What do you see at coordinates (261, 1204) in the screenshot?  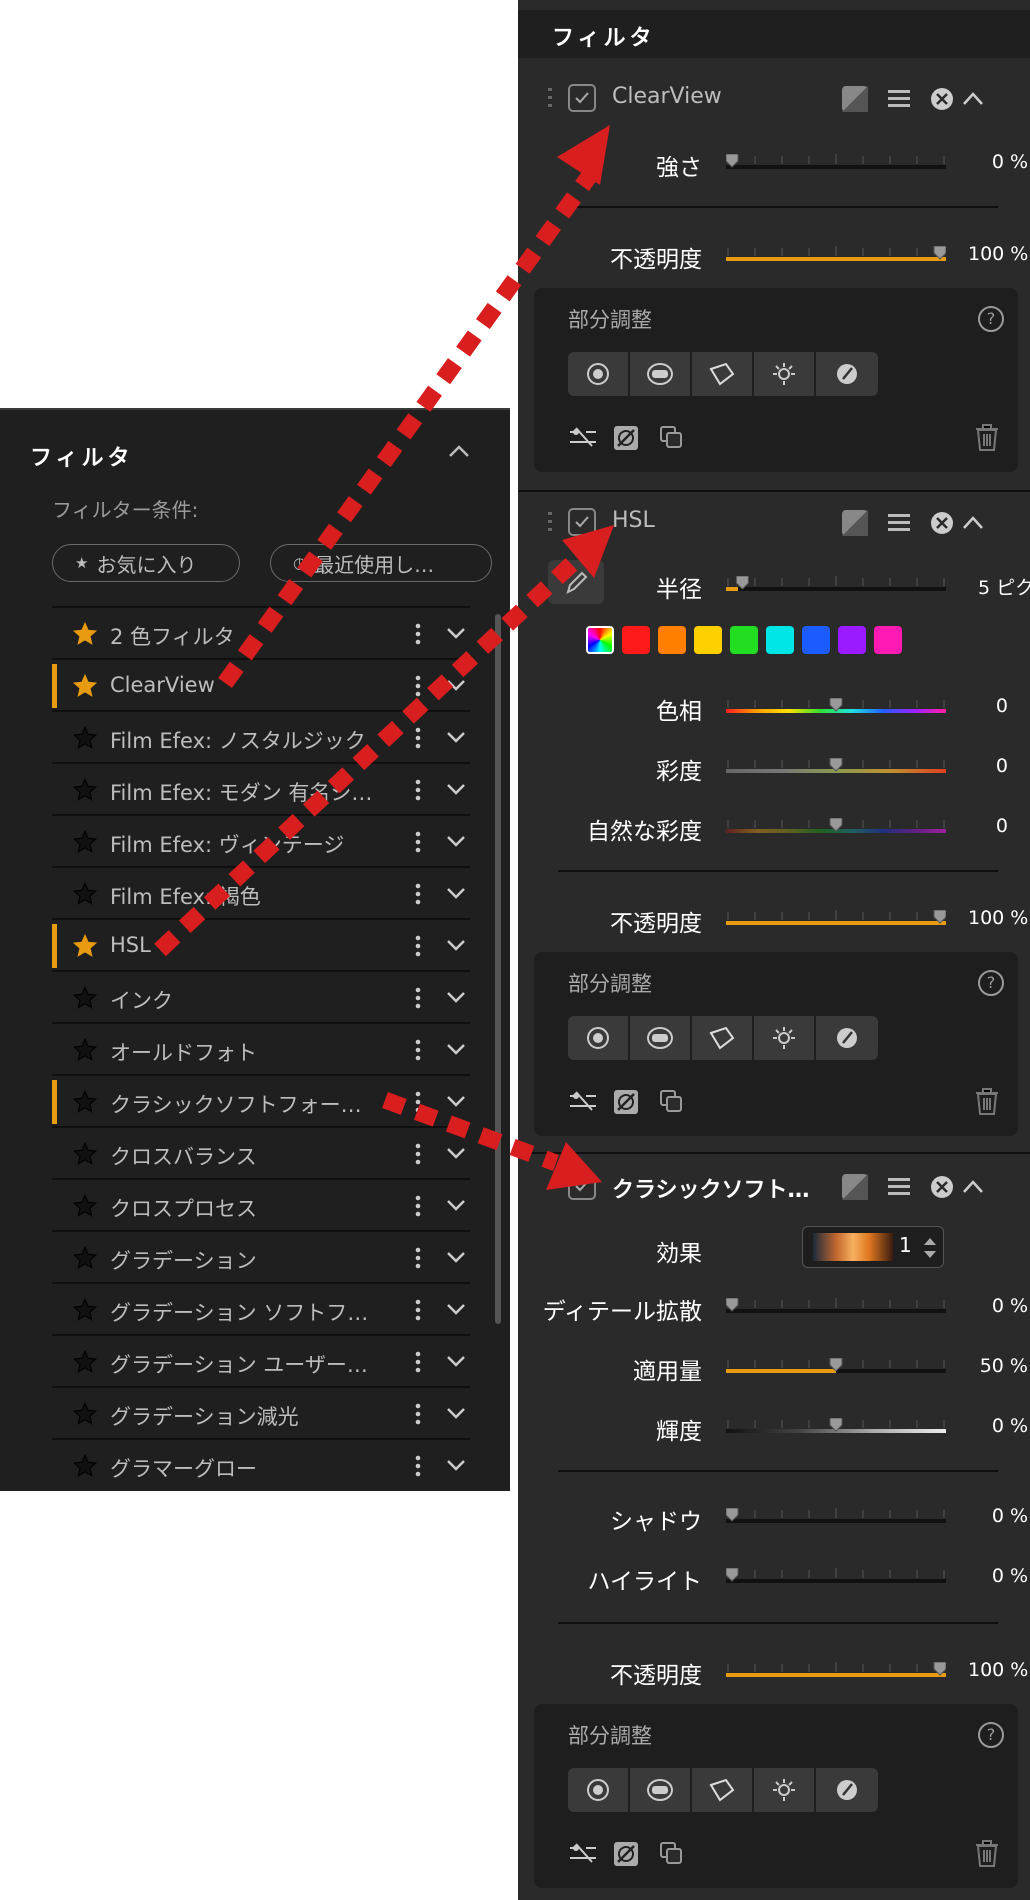 I see `filter-list-item: クロスプロセス` at bounding box center [261, 1204].